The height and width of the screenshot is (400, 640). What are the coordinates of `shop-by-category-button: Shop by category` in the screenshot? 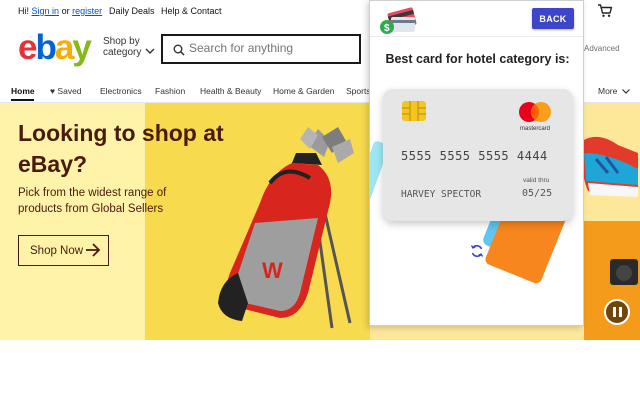 It's located at (122, 47).